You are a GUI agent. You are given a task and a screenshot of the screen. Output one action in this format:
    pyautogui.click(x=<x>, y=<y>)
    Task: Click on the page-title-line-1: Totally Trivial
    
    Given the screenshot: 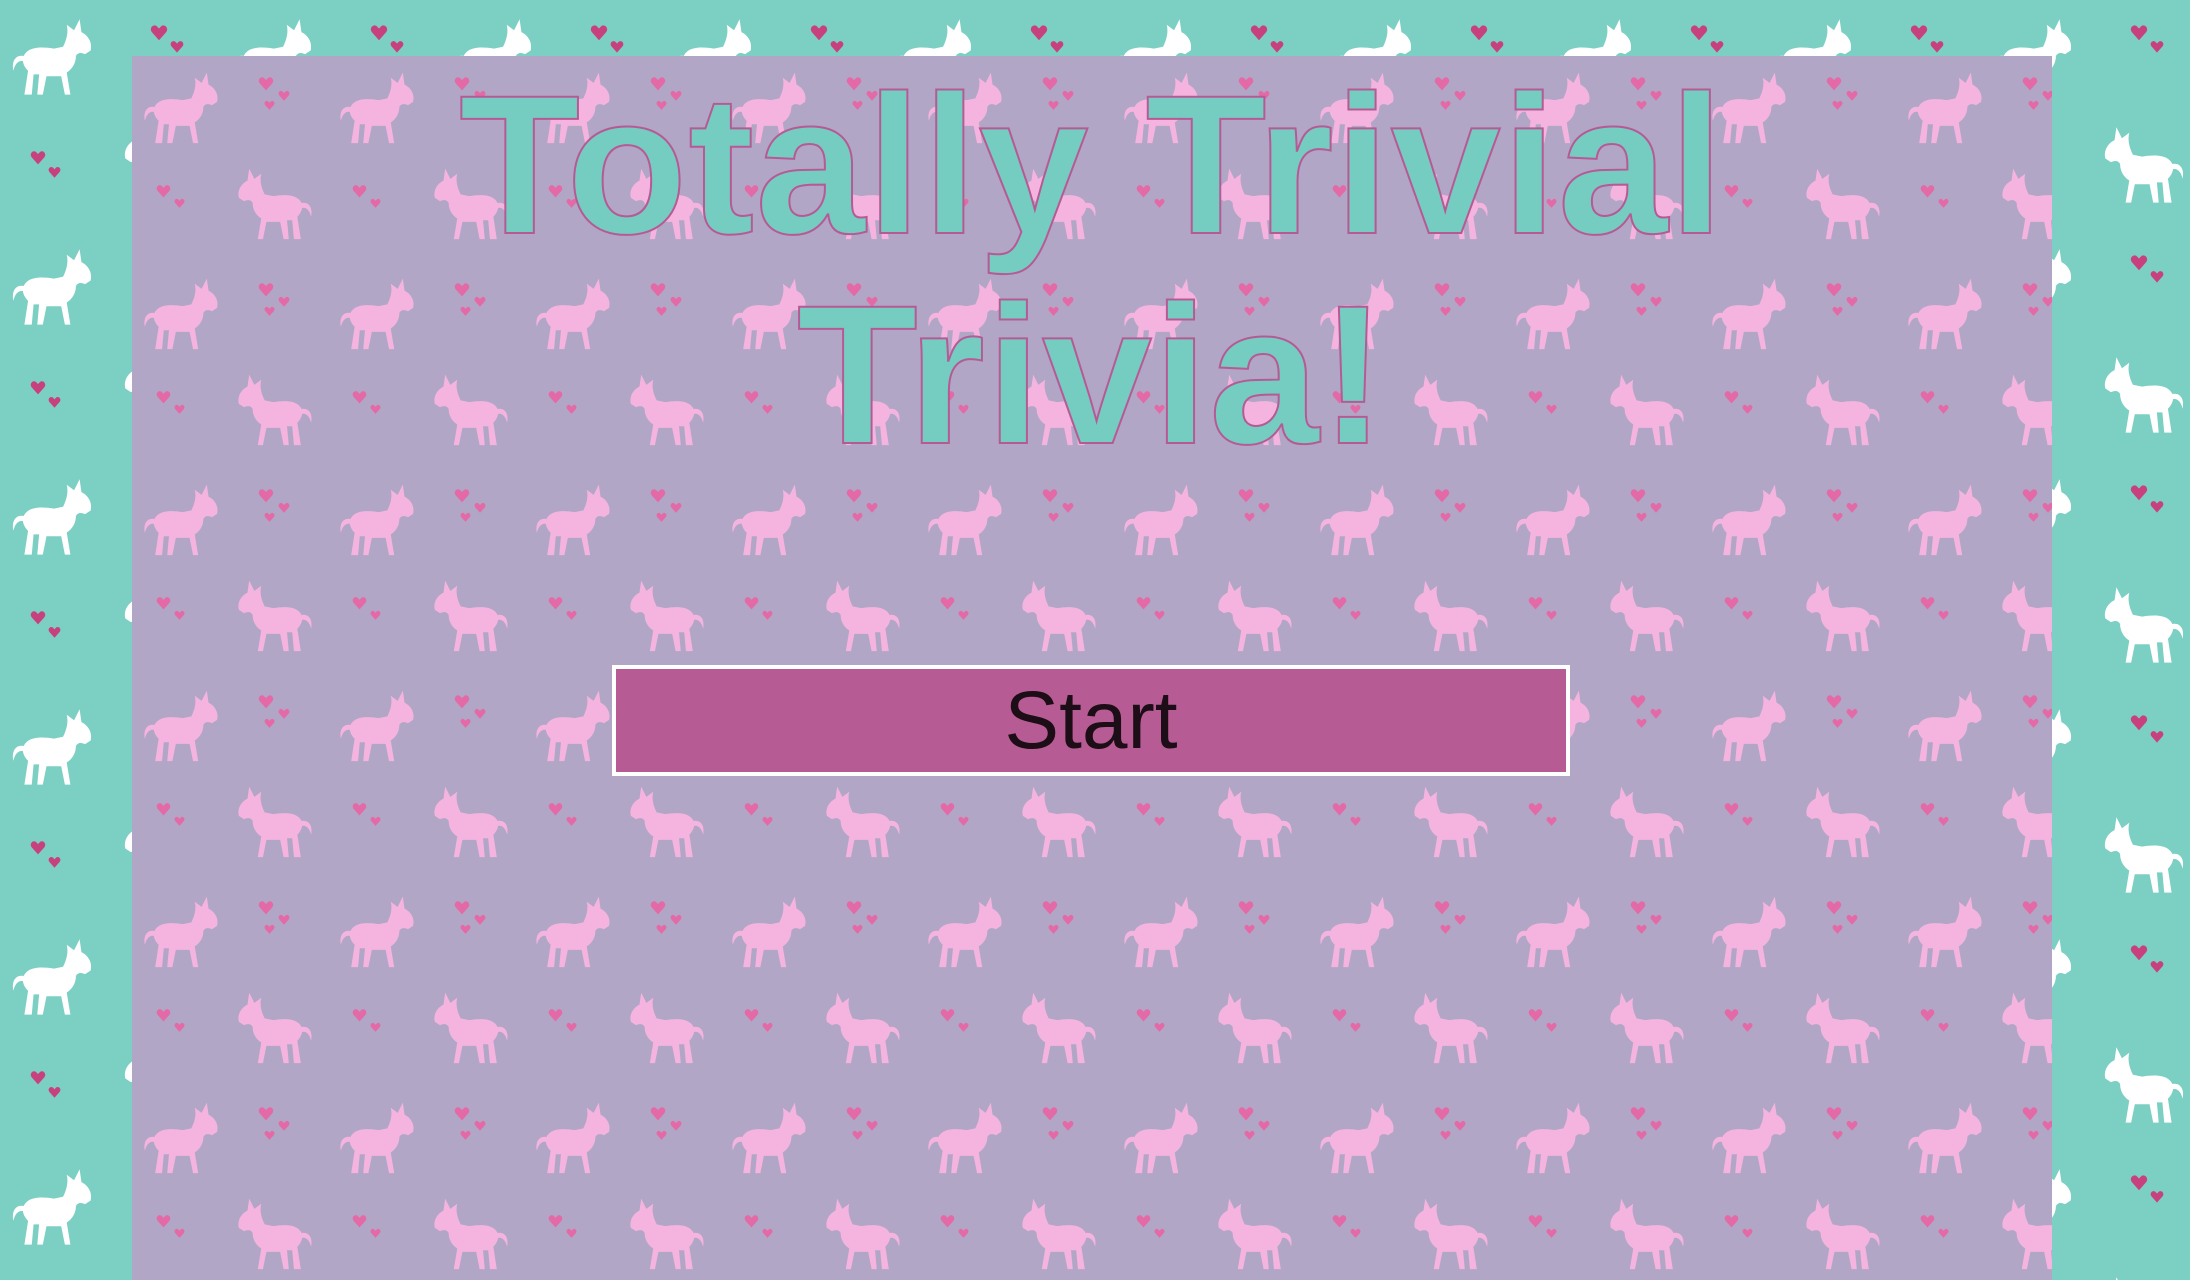 What is the action you would take?
    pyautogui.click(x=1091, y=164)
    